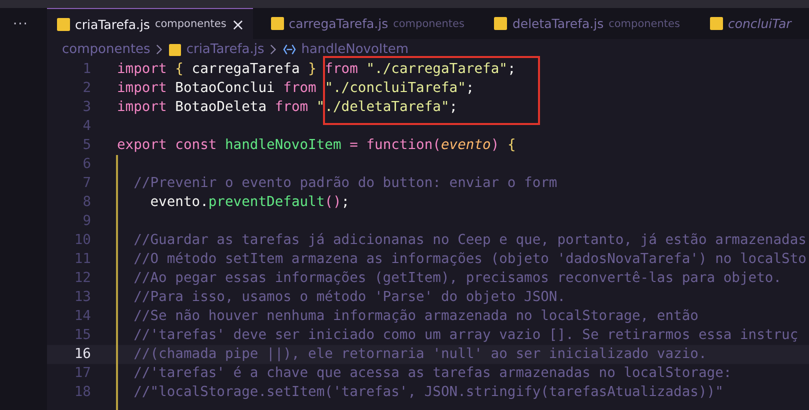 This screenshot has height=410, width=809. I want to click on breadcrumb-item: componentes, so click(106, 49).